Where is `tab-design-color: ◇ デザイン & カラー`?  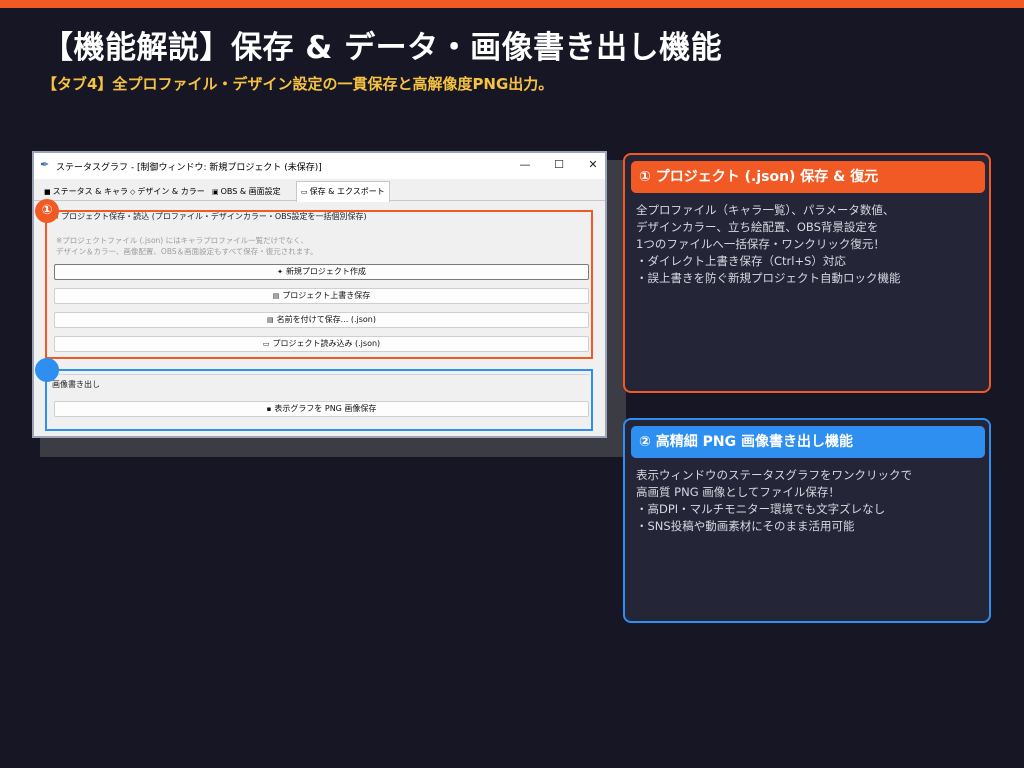 tab-design-color: ◇ デザイン & カラー is located at coordinates (167, 192).